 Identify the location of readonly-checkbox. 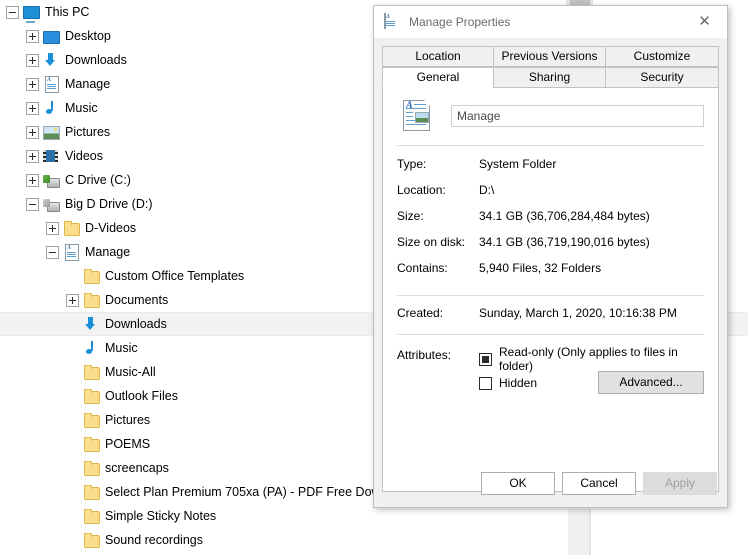
(485, 359).